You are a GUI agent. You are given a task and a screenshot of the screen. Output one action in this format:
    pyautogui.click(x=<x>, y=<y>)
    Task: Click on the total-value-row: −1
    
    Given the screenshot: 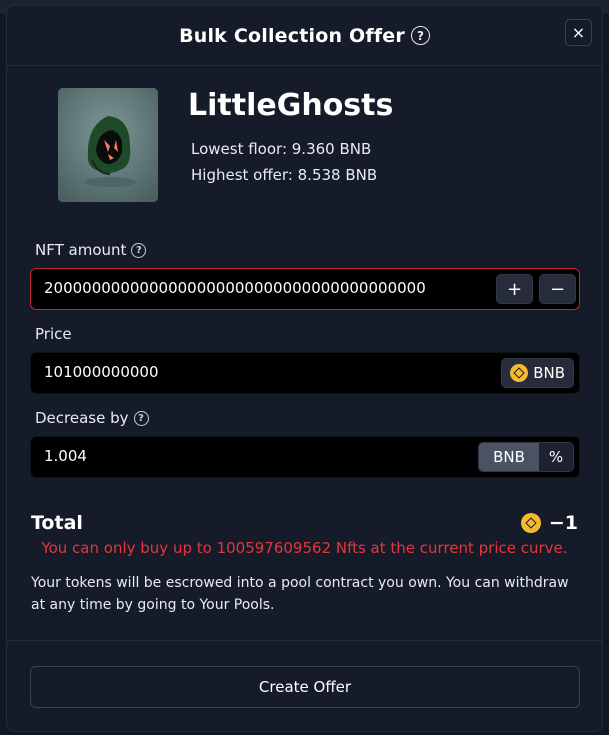 What is the action you would take?
    pyautogui.click(x=549, y=523)
    